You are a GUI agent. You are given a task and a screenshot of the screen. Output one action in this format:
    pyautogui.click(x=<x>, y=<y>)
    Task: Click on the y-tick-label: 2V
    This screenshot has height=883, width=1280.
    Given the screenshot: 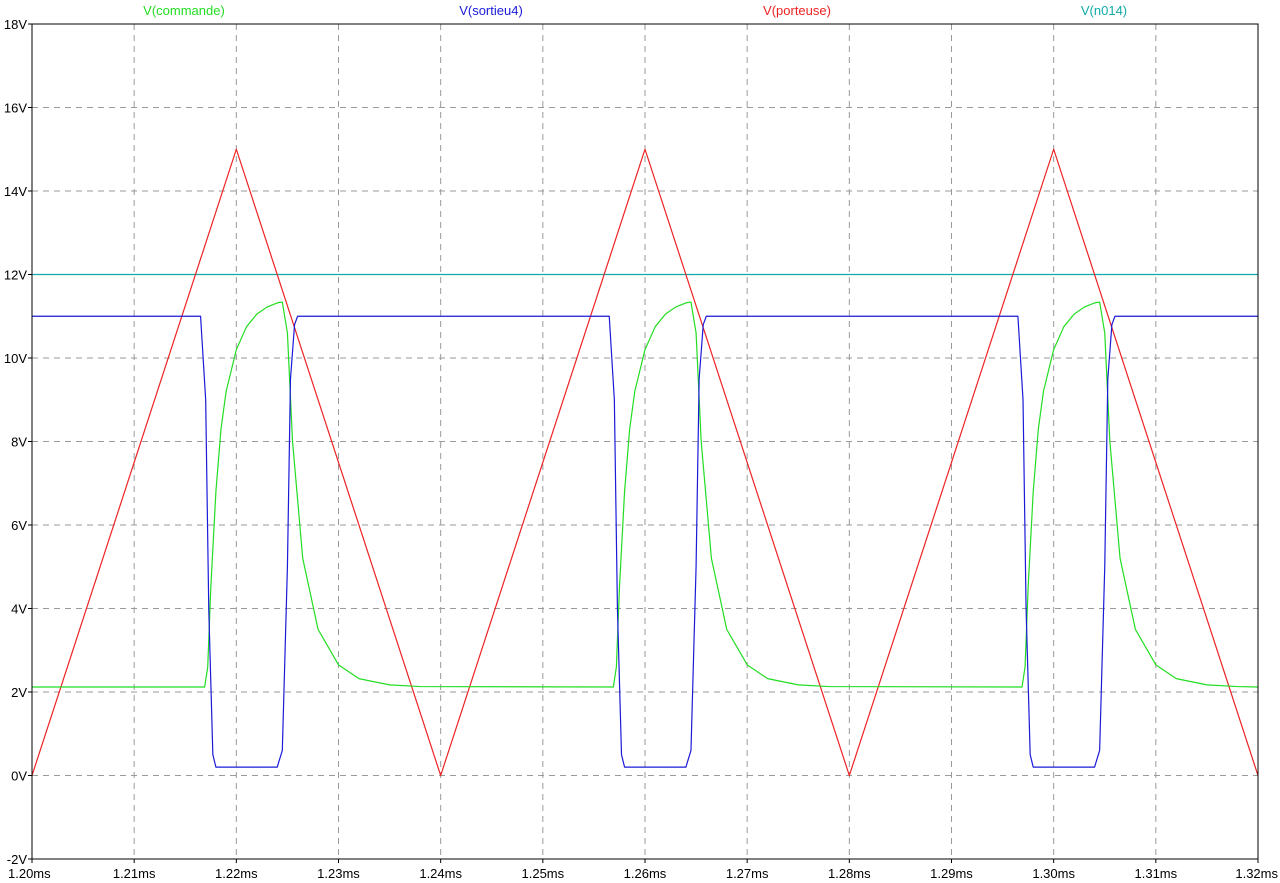 What is the action you would take?
    pyautogui.click(x=19, y=692)
    